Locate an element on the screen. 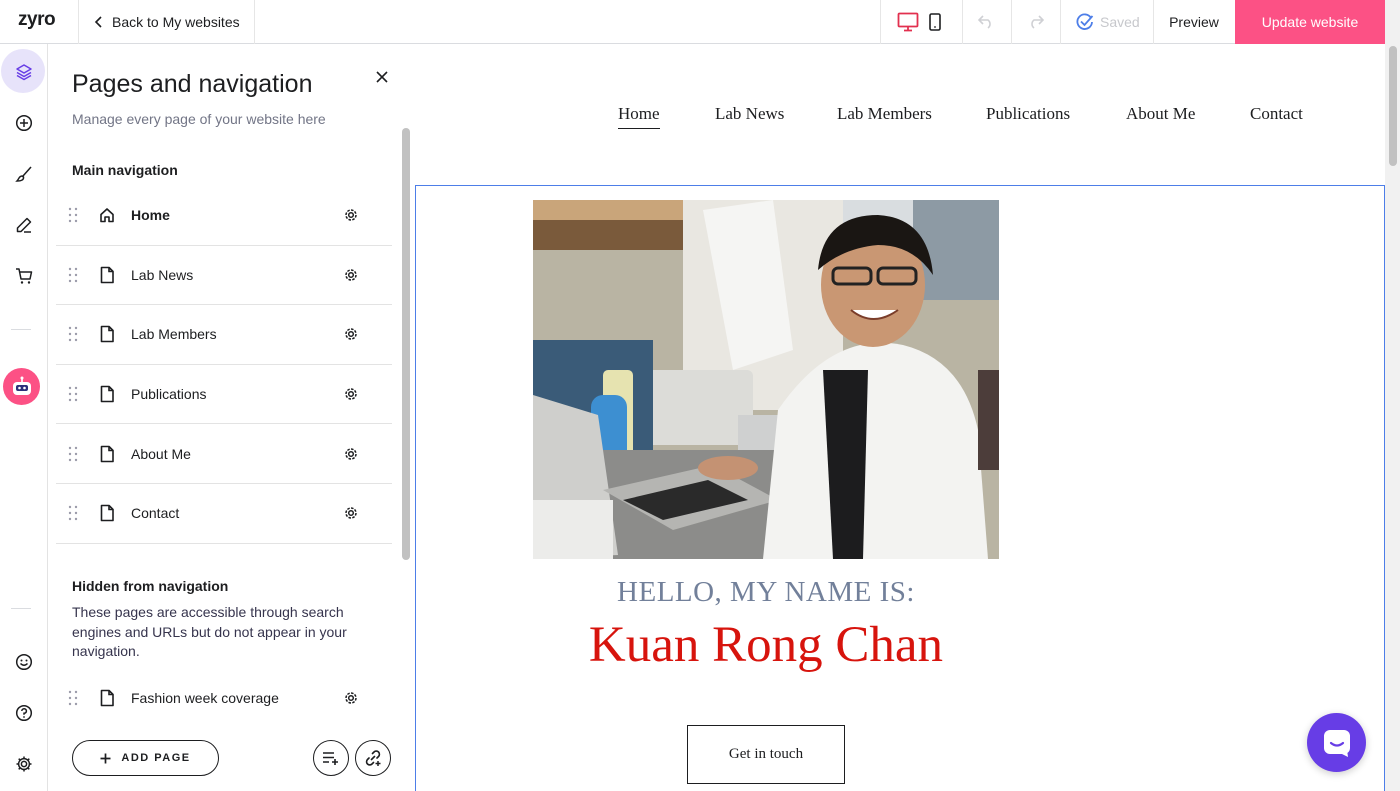 This screenshot has height=791, width=1400. smile-icon is located at coordinates (24, 662).